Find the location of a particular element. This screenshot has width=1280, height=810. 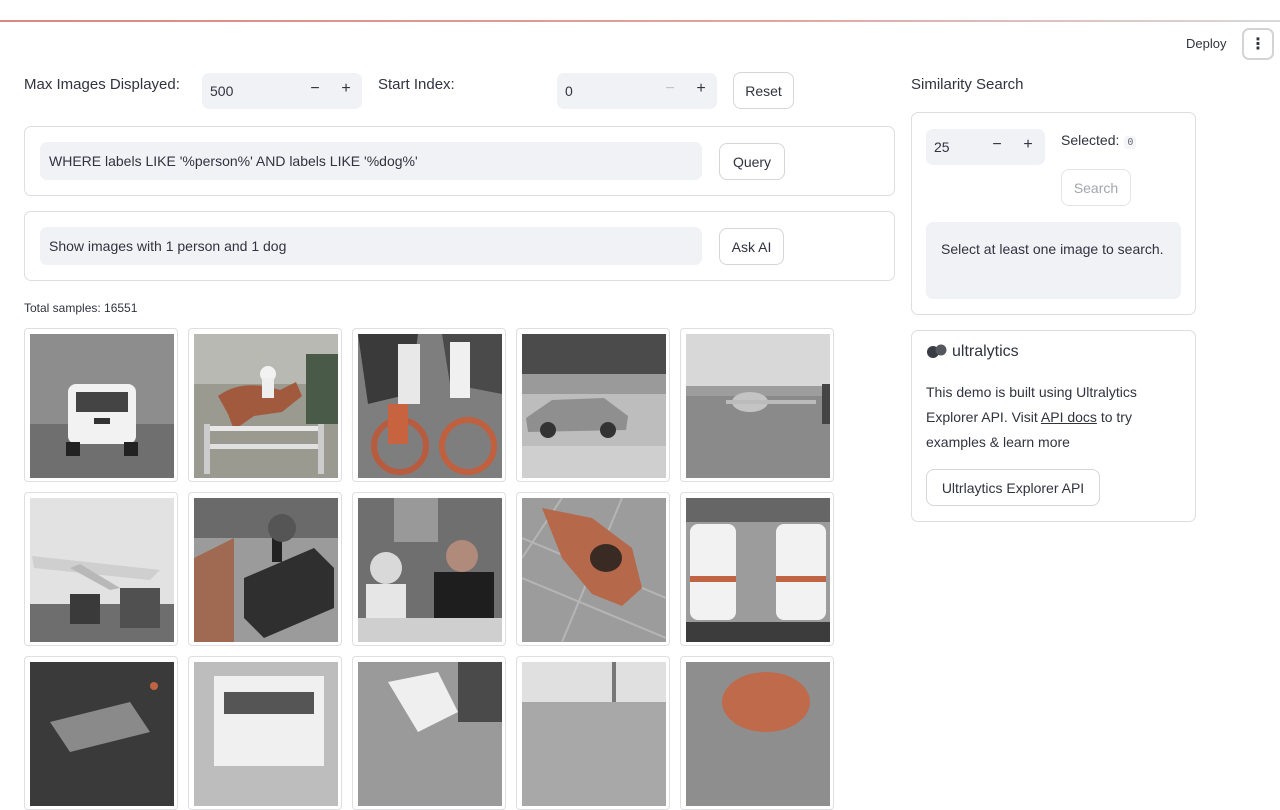

steam-train-photo is located at coordinates (266, 570).